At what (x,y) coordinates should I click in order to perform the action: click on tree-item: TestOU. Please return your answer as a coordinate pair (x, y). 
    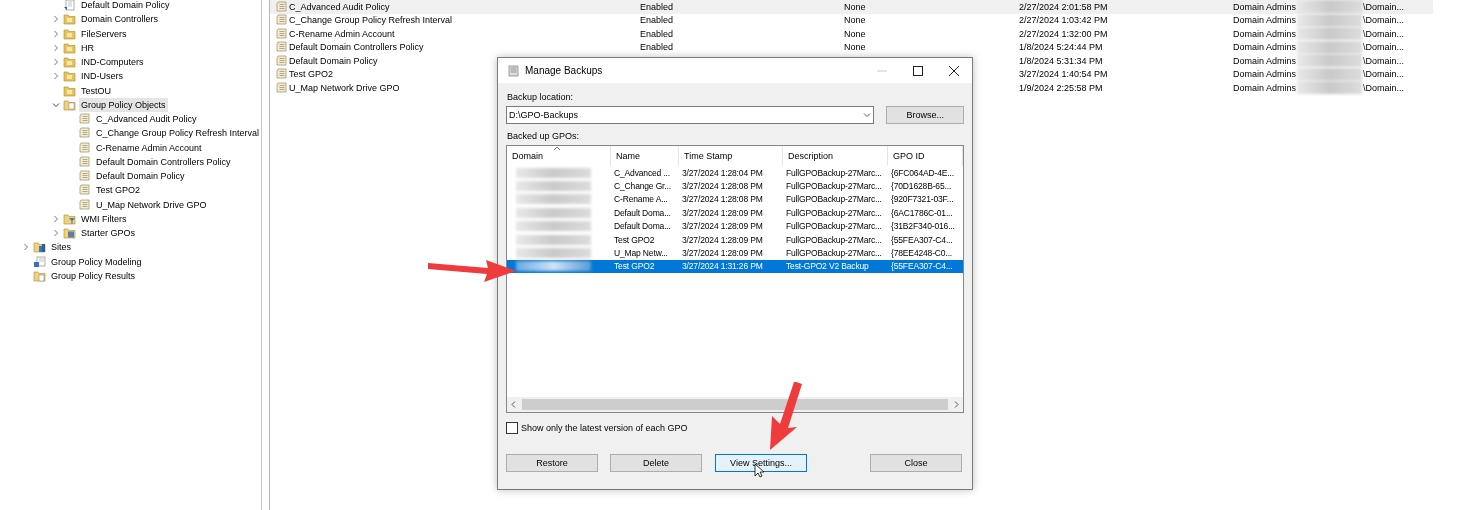
    Looking at the image, I should click on (96, 90).